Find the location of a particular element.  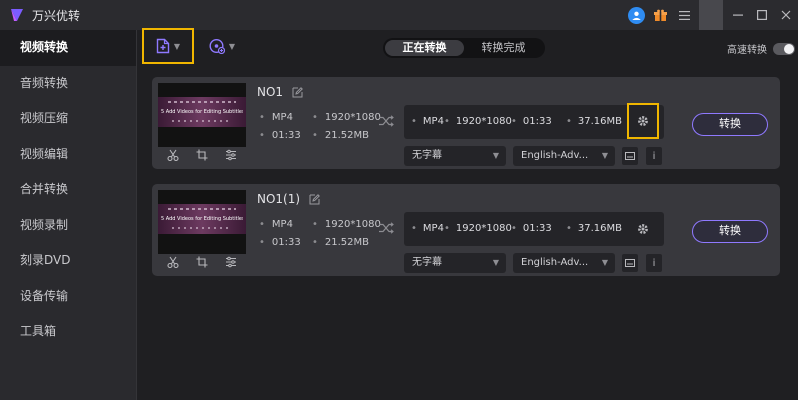

add-file-icon is located at coordinates (163, 46).